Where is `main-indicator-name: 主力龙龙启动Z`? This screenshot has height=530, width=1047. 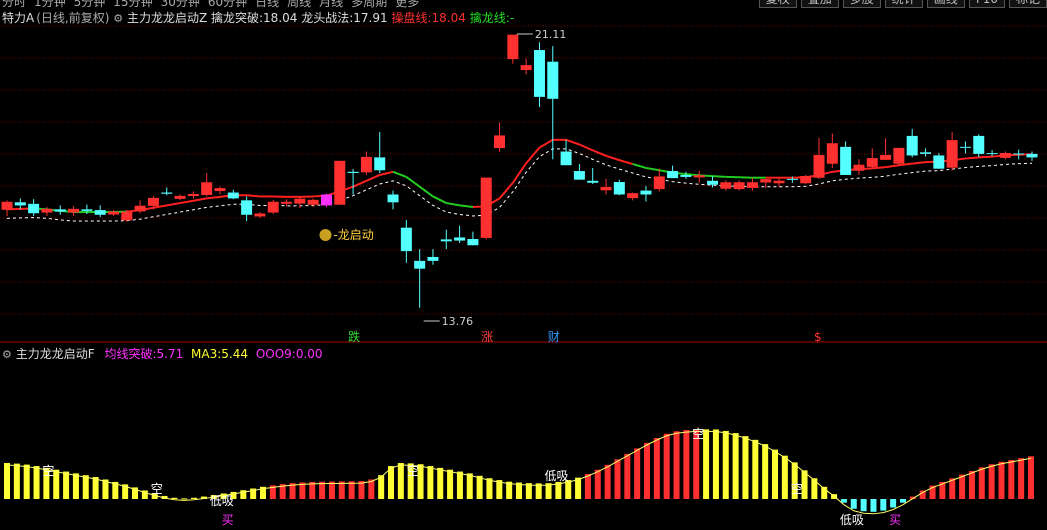
main-indicator-name: 主力龙龙启动Z is located at coordinates (167, 18).